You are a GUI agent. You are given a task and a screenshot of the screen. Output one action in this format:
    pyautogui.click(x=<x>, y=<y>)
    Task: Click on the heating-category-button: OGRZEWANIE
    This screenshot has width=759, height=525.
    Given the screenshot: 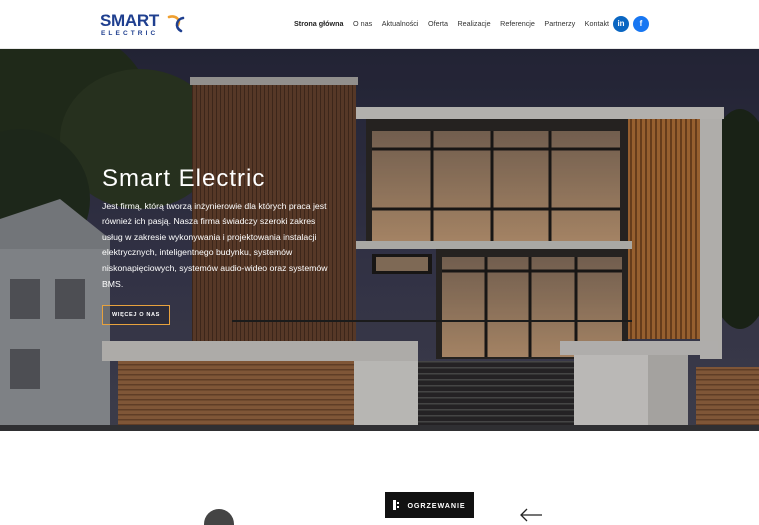 What is the action you would take?
    pyautogui.click(x=429, y=505)
    